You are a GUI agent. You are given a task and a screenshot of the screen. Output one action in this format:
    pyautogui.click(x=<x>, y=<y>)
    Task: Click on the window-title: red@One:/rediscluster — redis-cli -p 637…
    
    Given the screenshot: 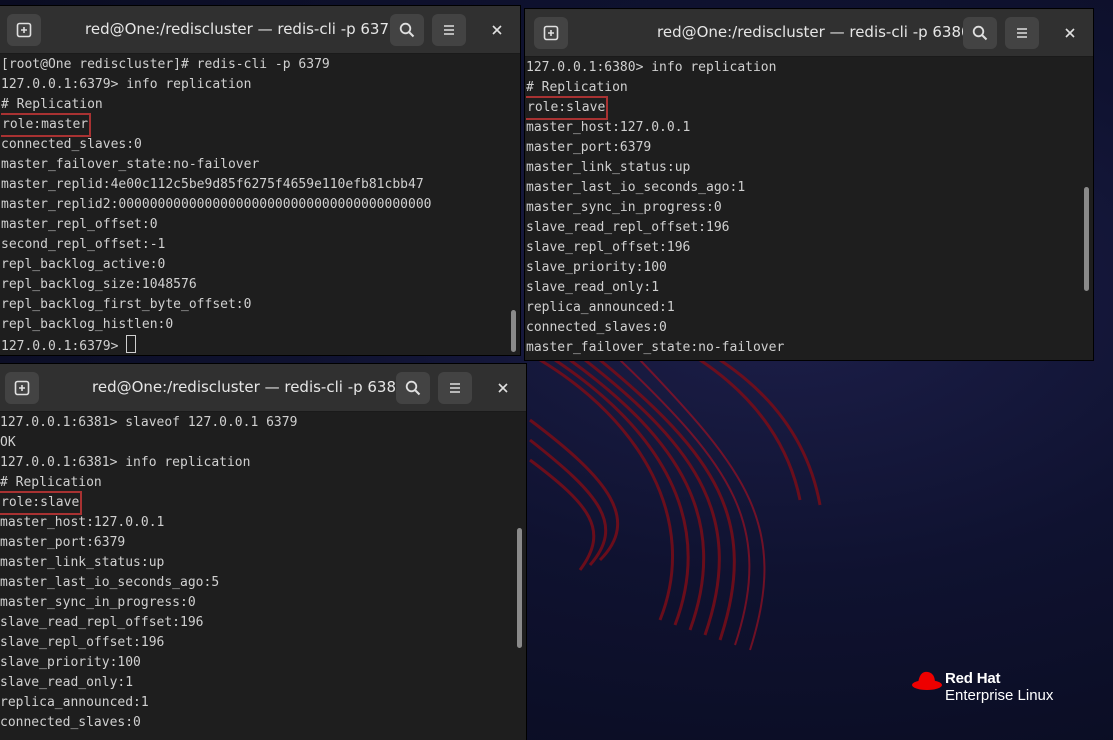 What is the action you would take?
    pyautogui.click(x=242, y=29)
    